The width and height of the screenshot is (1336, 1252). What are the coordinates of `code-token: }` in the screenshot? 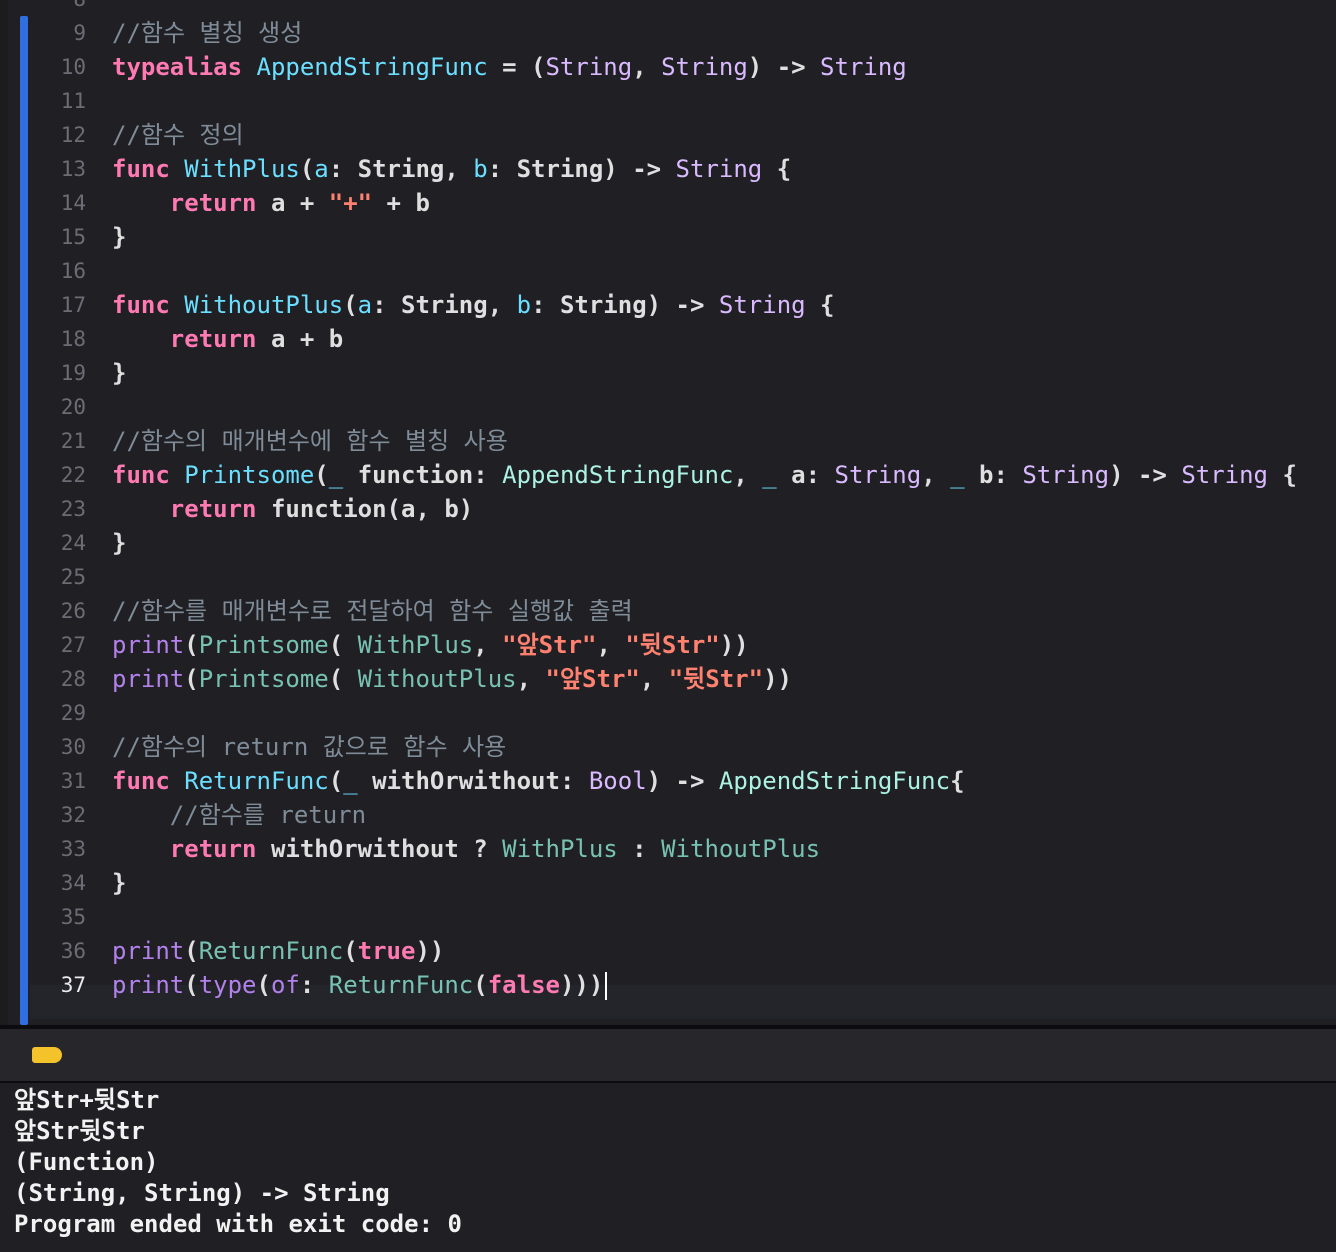 It's located at (119, 543).